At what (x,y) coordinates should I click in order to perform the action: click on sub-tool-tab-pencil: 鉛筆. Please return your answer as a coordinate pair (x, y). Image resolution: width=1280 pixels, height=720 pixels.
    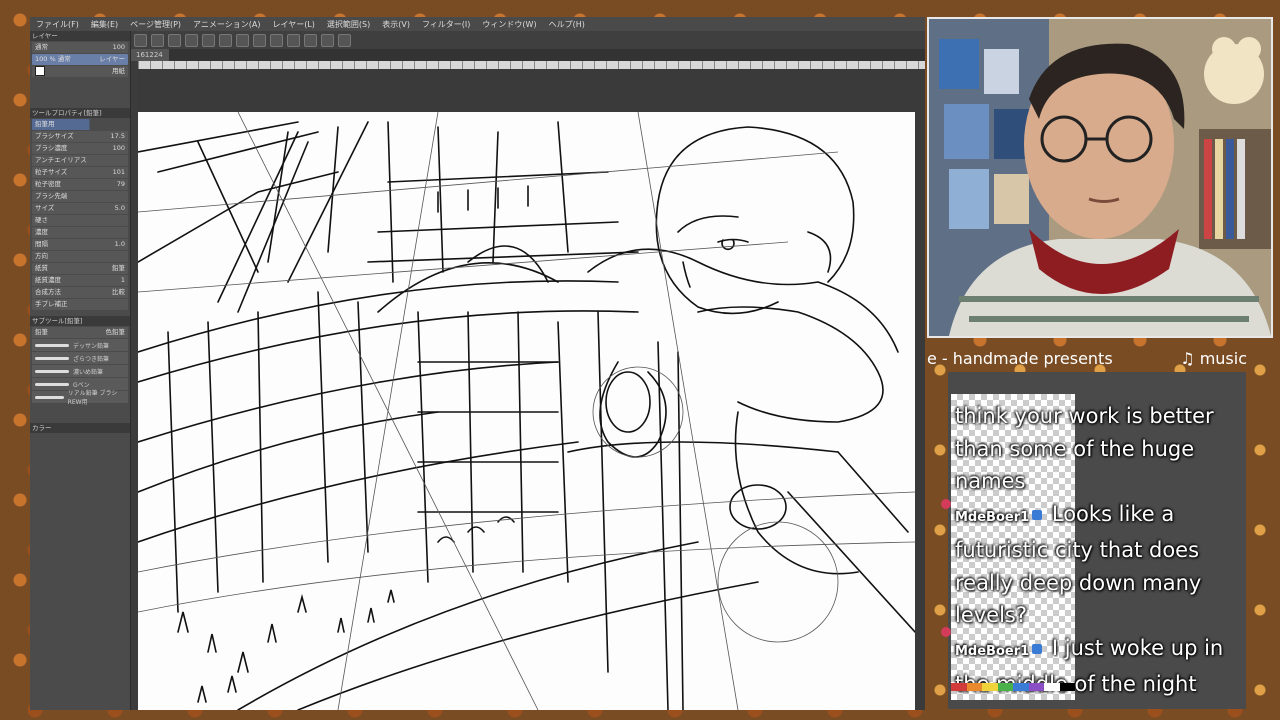
    Looking at the image, I should click on (41, 332).